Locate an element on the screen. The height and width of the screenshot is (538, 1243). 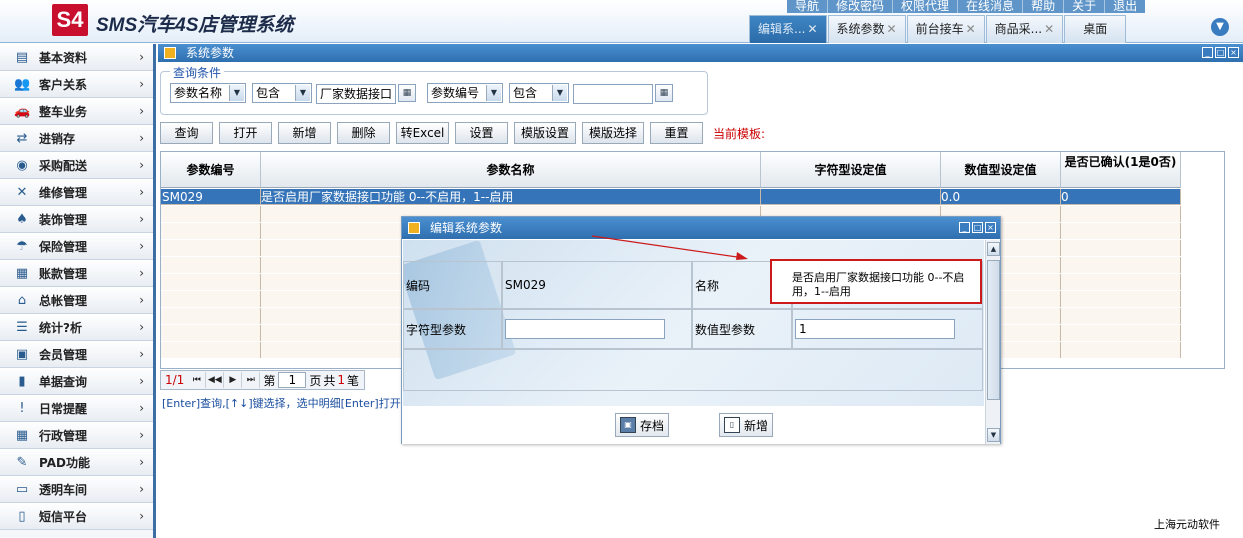
page-indicator: 1/1 is located at coordinates (175, 380).